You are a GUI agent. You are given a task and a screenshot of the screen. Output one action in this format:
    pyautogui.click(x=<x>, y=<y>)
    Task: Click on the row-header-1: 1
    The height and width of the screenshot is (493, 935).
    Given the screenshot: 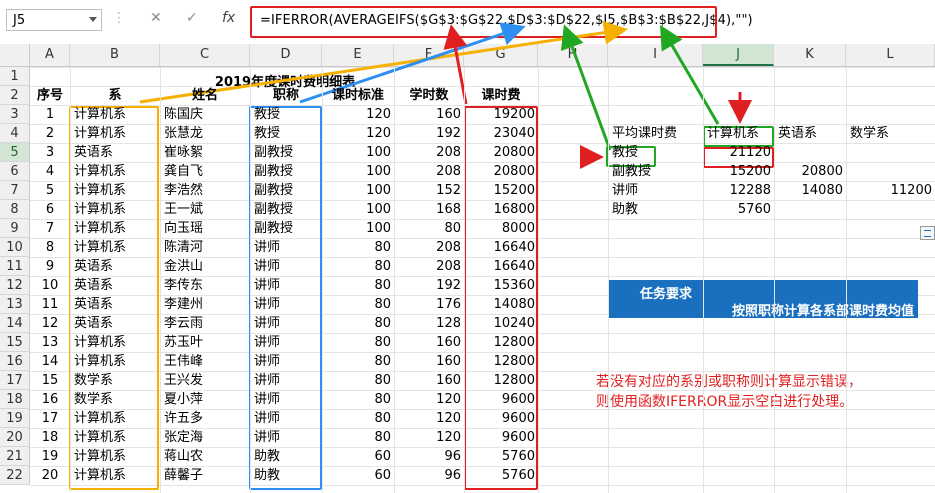 What is the action you would take?
    pyautogui.click(x=15, y=76)
    